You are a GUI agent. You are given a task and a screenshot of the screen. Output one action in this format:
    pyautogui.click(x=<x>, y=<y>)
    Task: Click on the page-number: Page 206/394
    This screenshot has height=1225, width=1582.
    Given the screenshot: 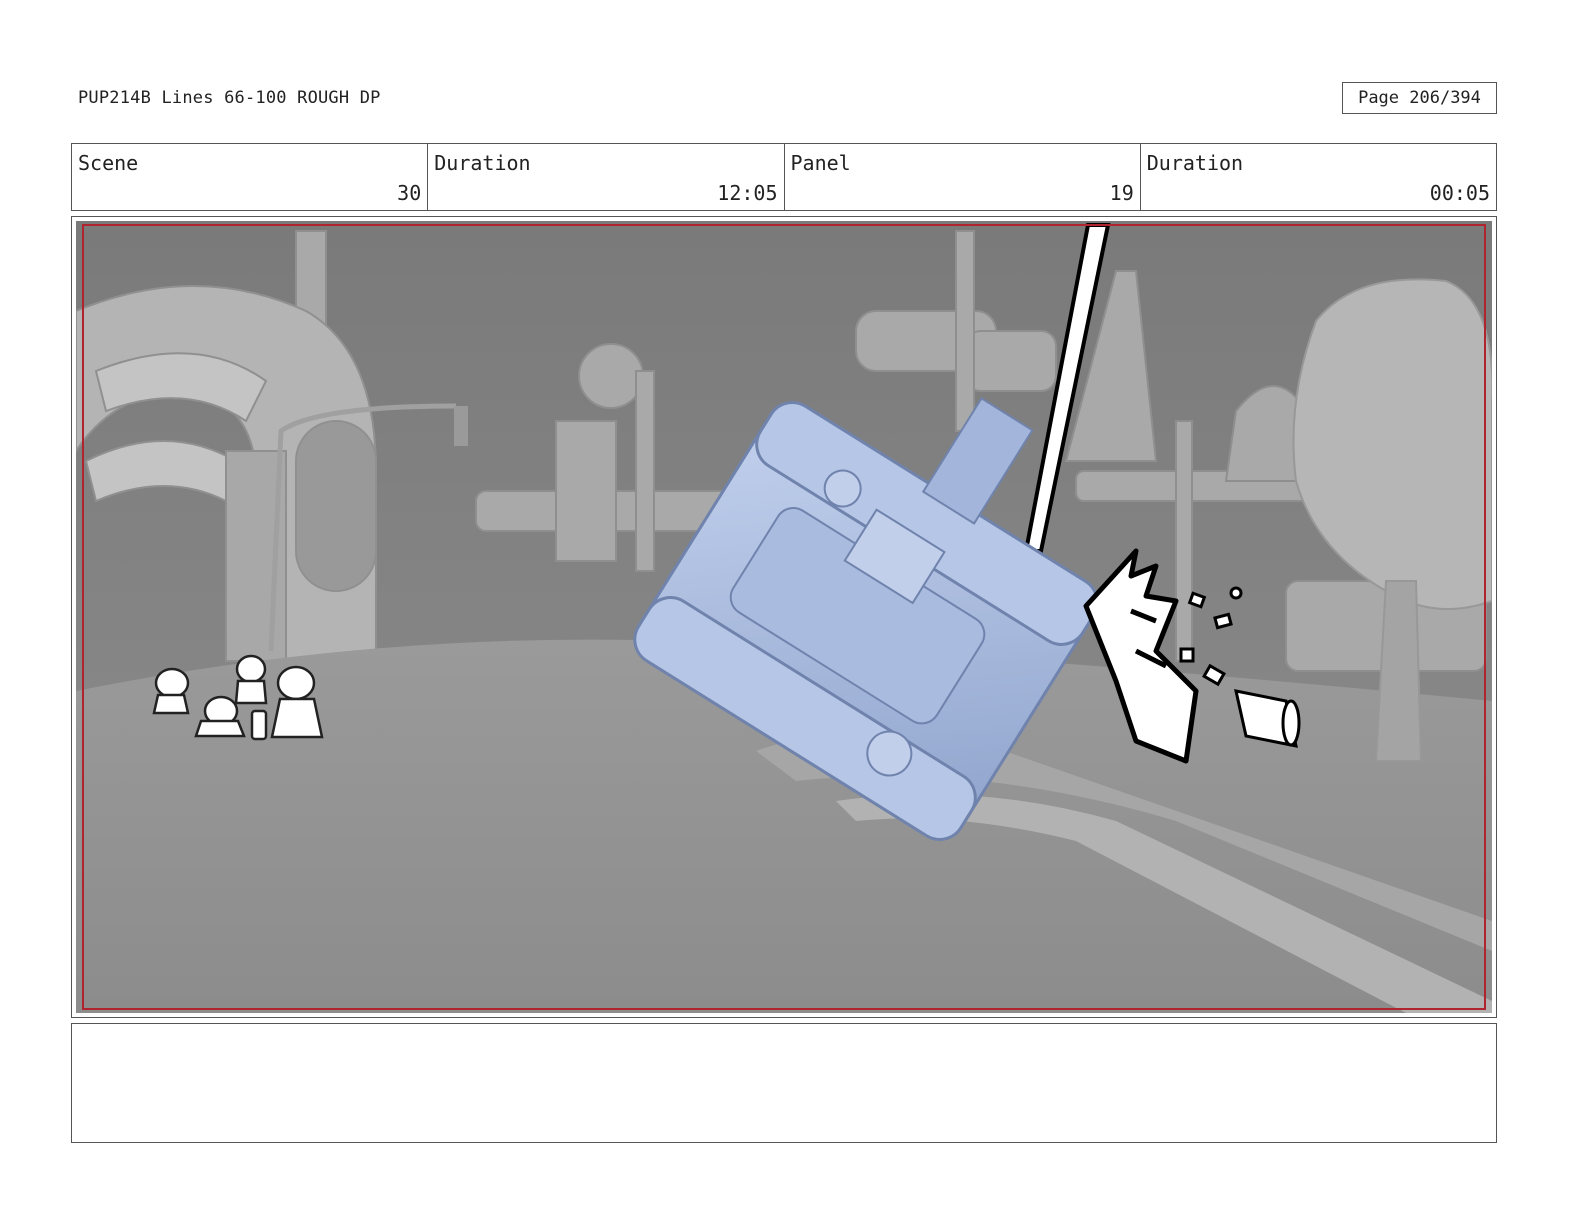 What is the action you would take?
    pyautogui.click(x=1419, y=98)
    